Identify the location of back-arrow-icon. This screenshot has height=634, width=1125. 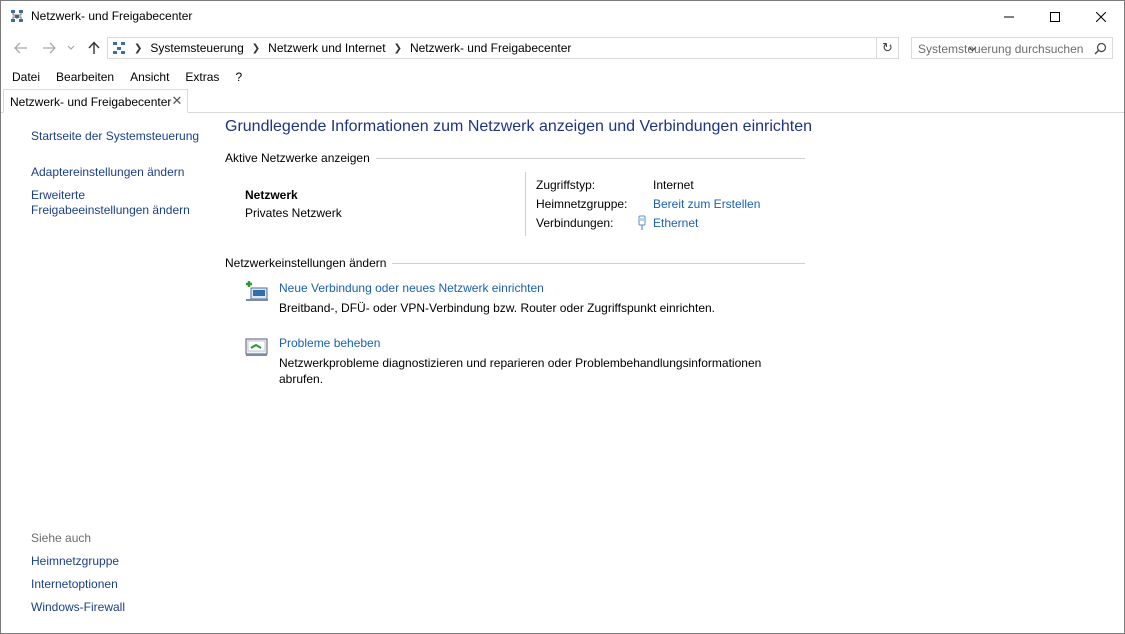
(20, 48).